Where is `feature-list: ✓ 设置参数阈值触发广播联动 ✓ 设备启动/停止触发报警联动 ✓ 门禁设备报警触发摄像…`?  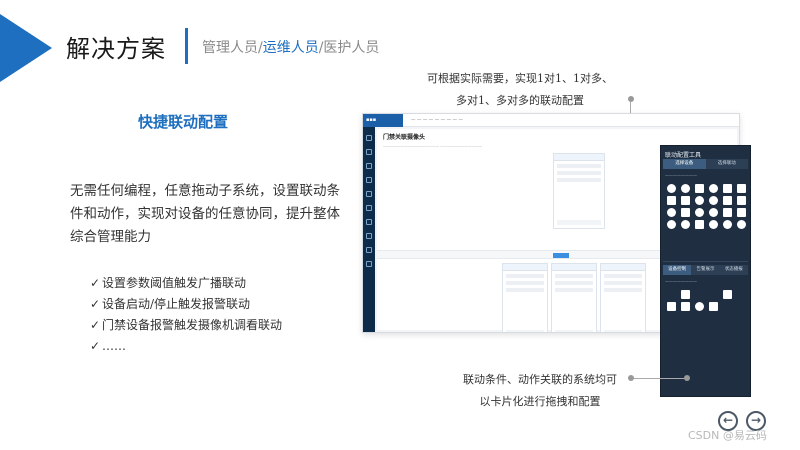 feature-list: ✓ 设置参数阈值触发广播联动 ✓ 设备启动/停止触发报警联动 ✓ 门禁设备报警触发摄像… is located at coordinates (186, 315).